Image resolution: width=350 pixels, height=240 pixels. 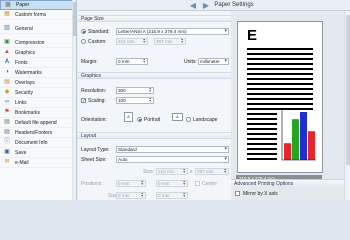 I want to click on sidebar-item-paper: ▩ Paper, so click(x=38, y=5).